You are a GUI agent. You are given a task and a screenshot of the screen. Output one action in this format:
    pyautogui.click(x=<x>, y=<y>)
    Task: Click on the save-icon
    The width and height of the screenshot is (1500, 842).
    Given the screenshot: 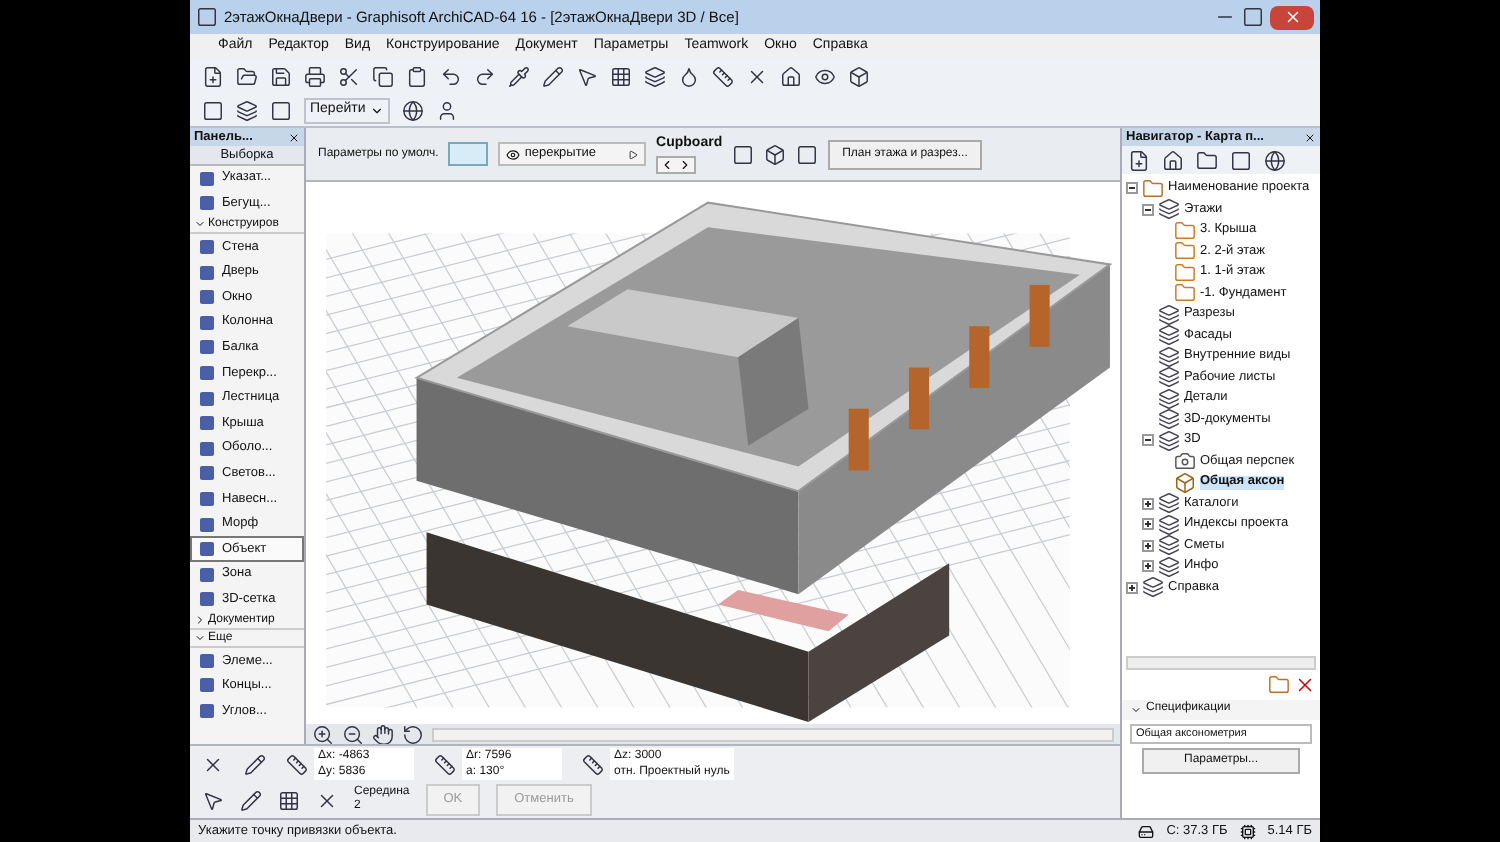 What is the action you would take?
    pyautogui.click(x=281, y=77)
    